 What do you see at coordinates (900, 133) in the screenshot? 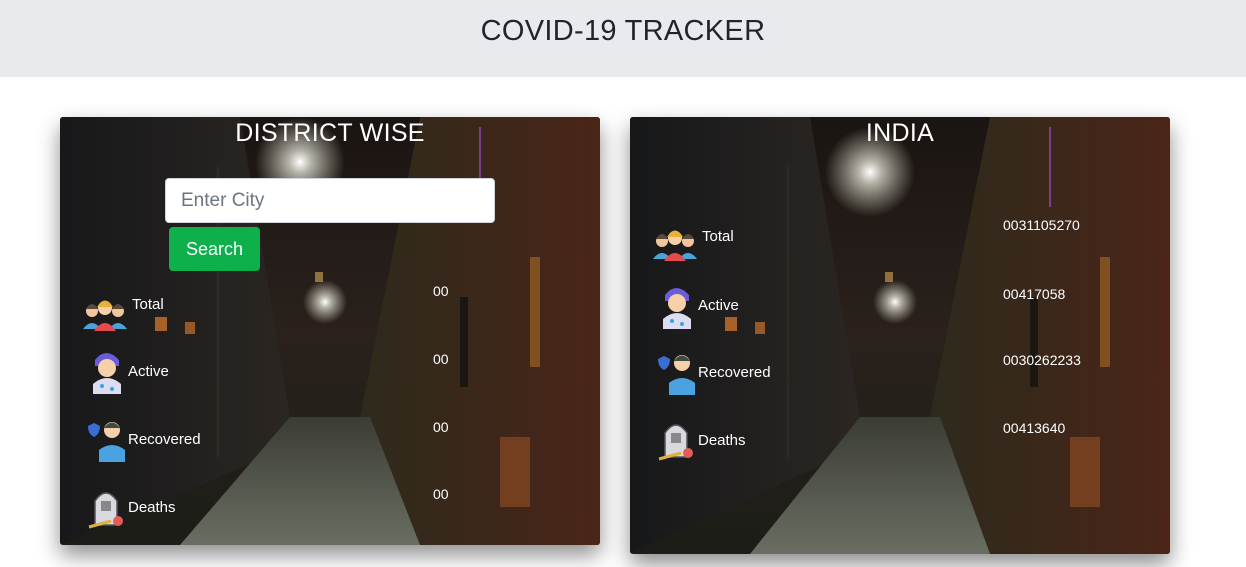
I see `india-heading: INDIA` at bounding box center [900, 133].